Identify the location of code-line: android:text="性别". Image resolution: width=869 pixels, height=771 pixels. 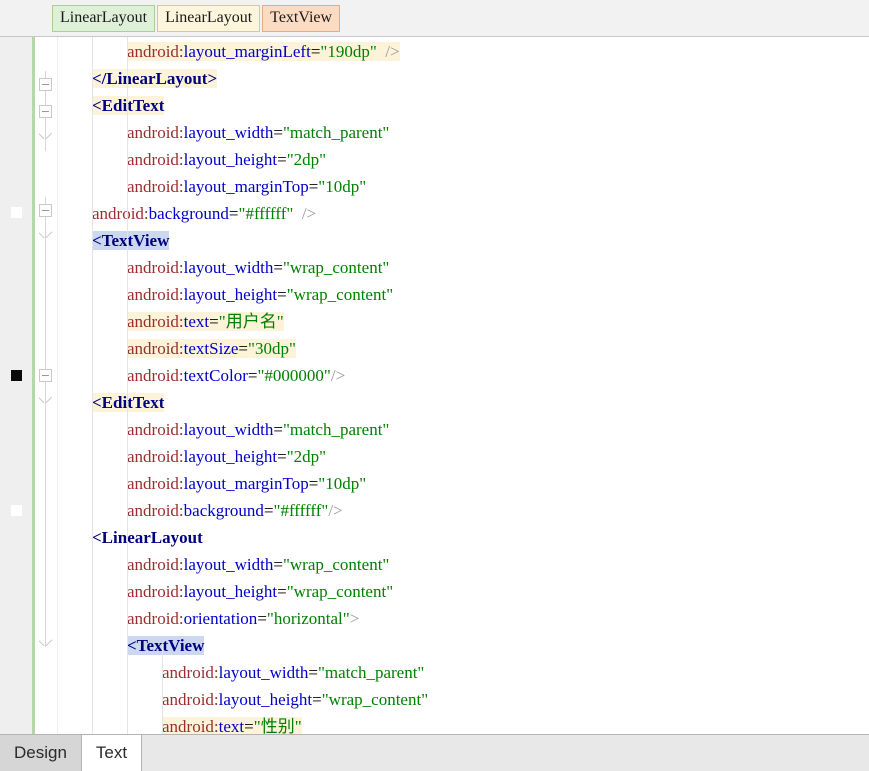
(232, 723).